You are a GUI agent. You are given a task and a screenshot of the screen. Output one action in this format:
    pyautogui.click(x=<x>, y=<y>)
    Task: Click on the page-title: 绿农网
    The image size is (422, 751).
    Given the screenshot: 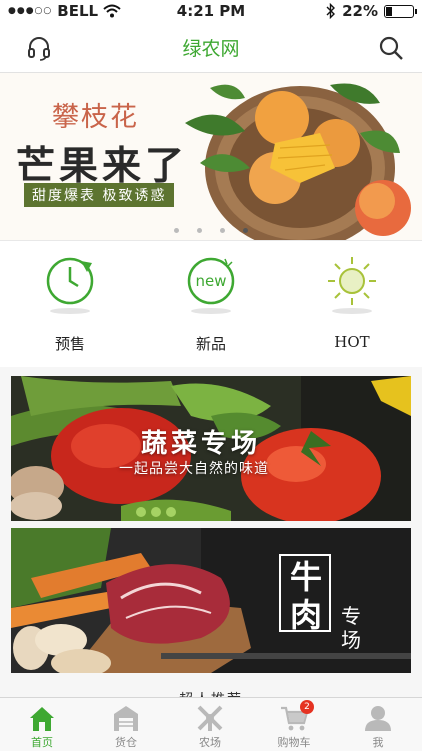 What is the action you would take?
    pyautogui.click(x=211, y=49)
    